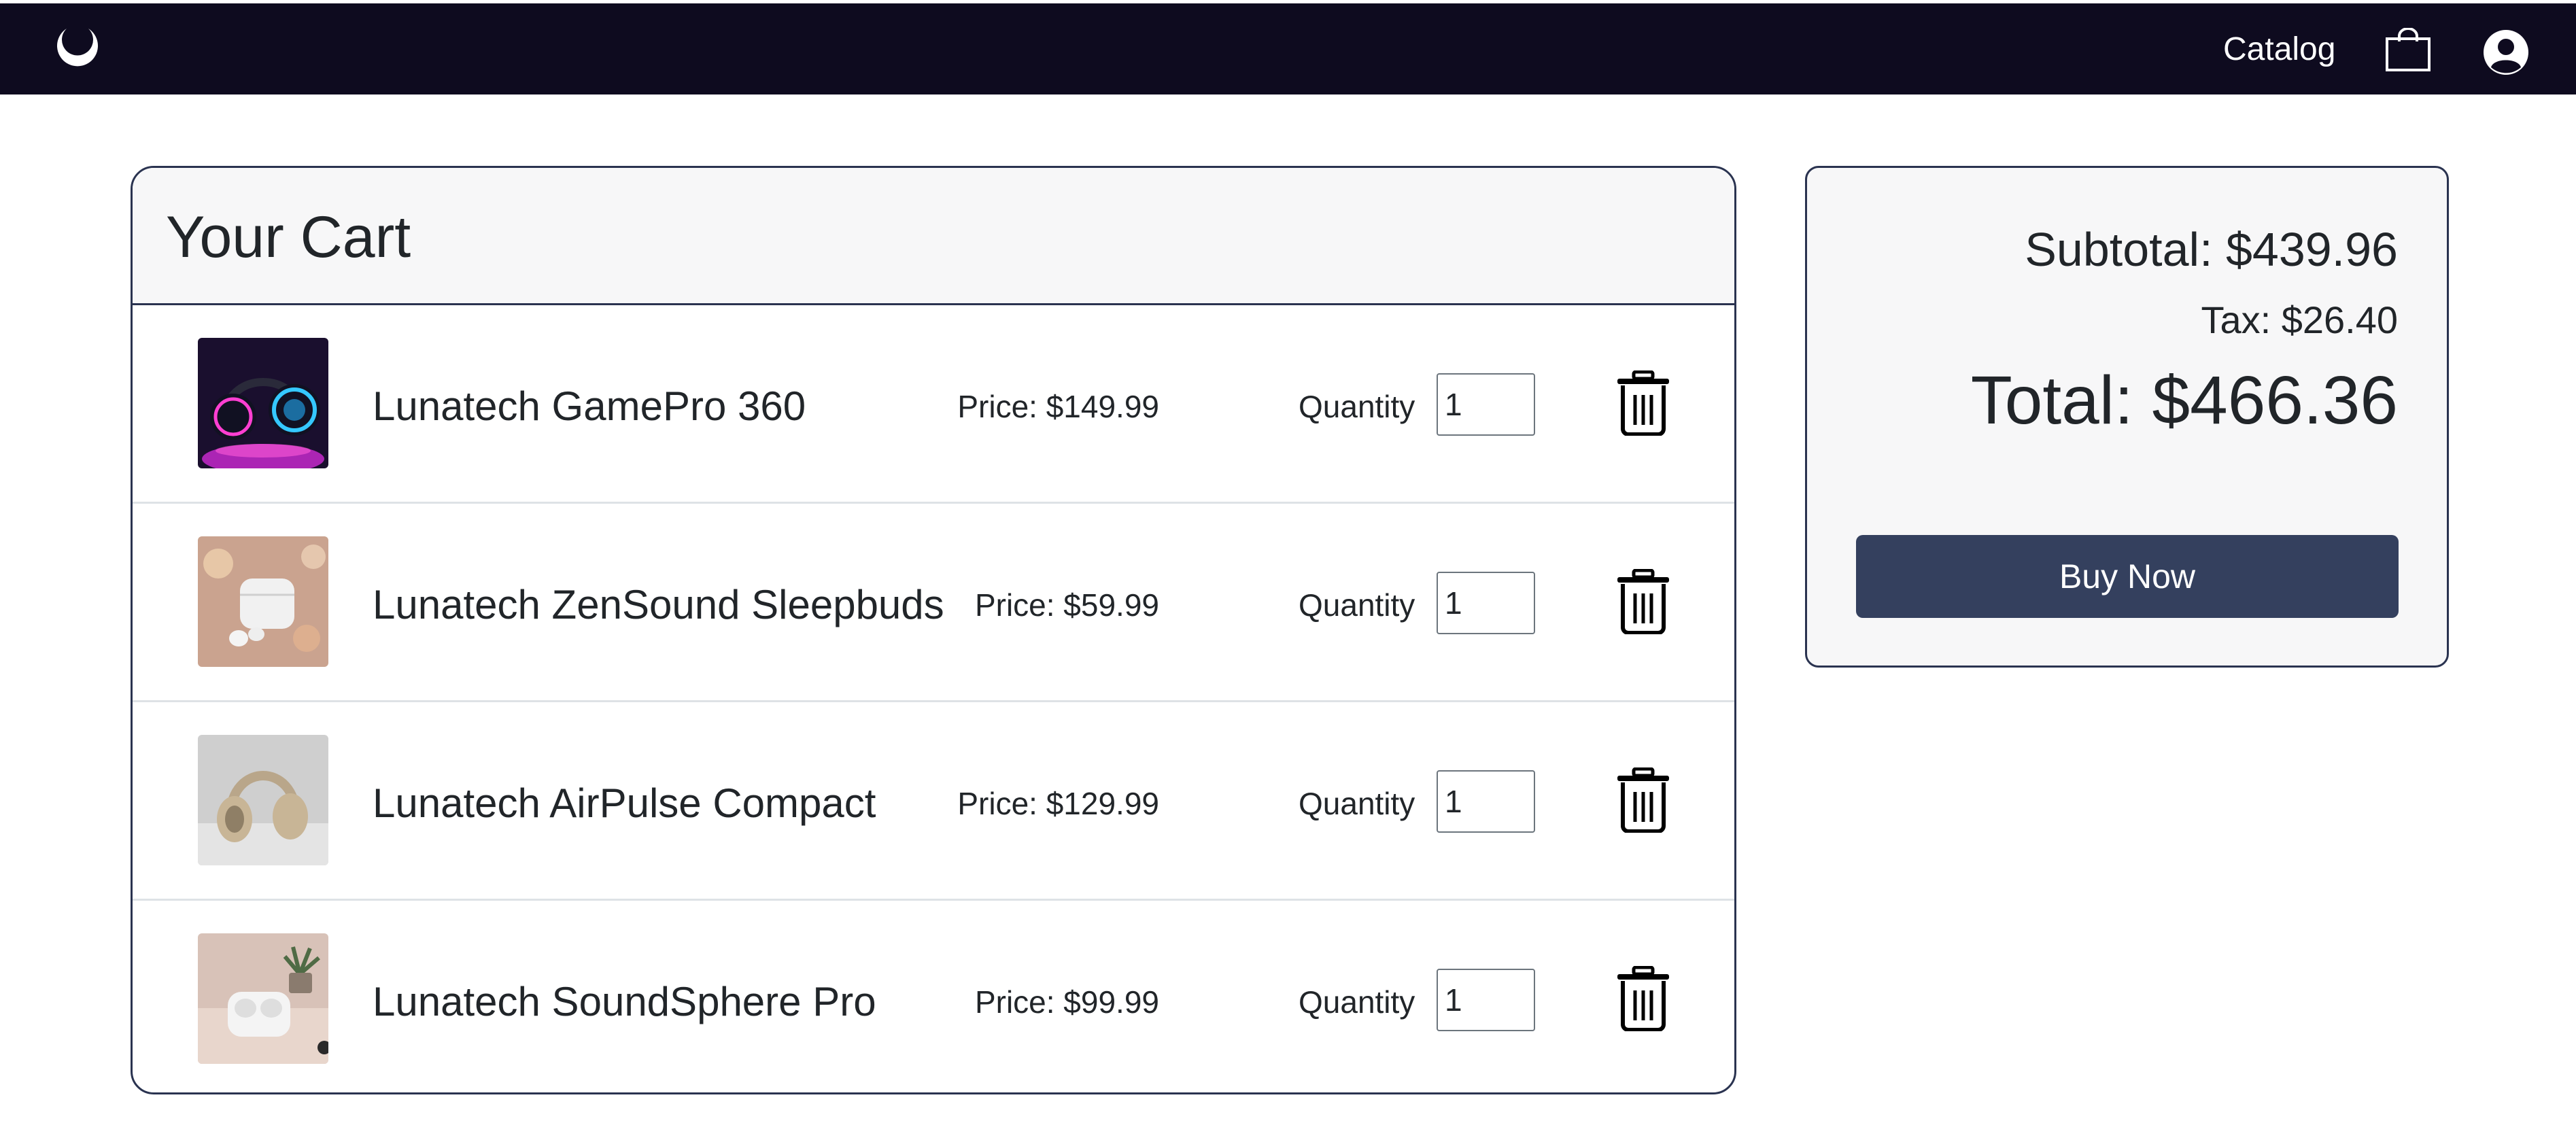 This screenshot has width=2576, height=1140. Describe the element at coordinates (2506, 52) in the screenshot. I see `user-avatar-icon` at that location.